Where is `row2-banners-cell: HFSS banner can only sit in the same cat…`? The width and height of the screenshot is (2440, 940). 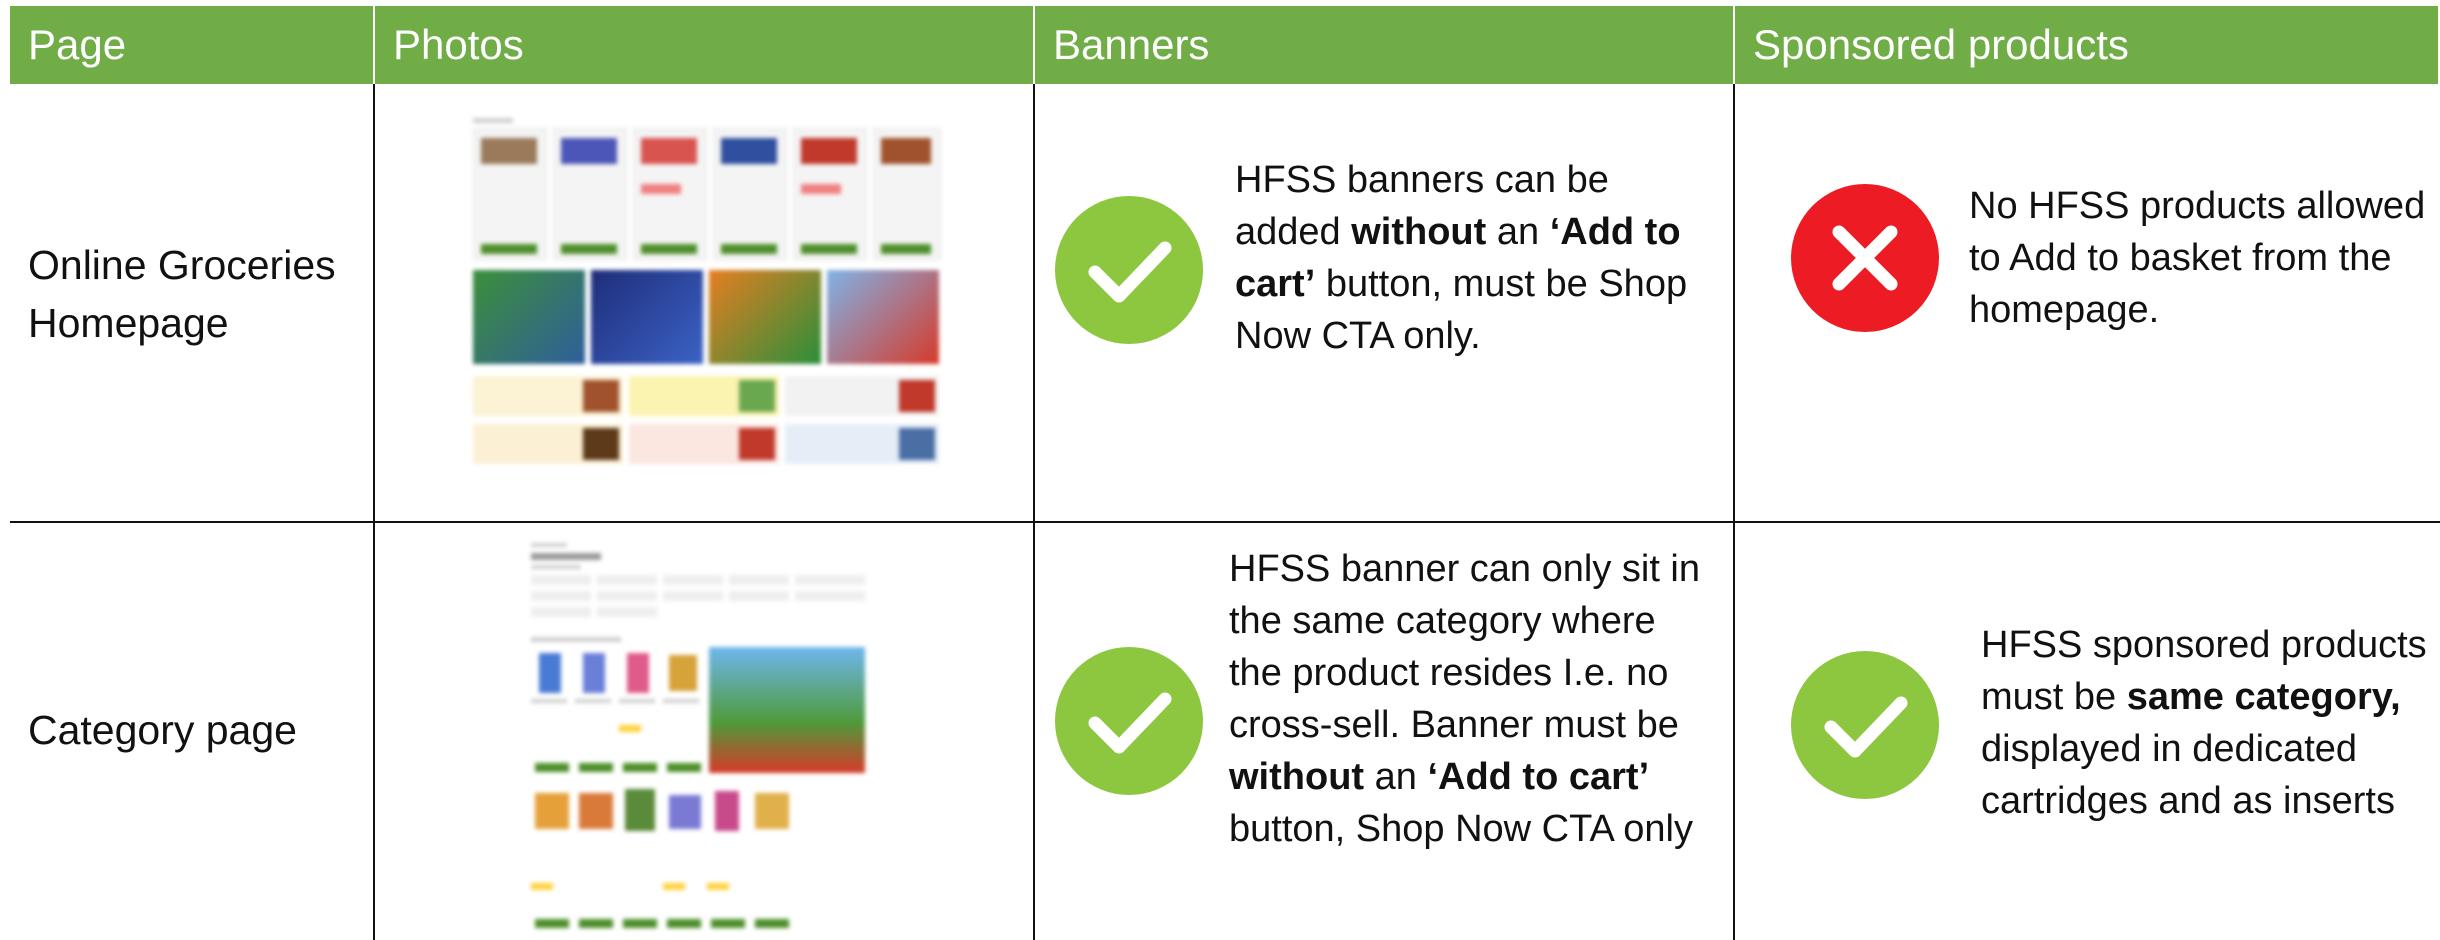
row2-banners-cell: HFSS banner can only sit in the same cat… is located at coordinates (1385, 731).